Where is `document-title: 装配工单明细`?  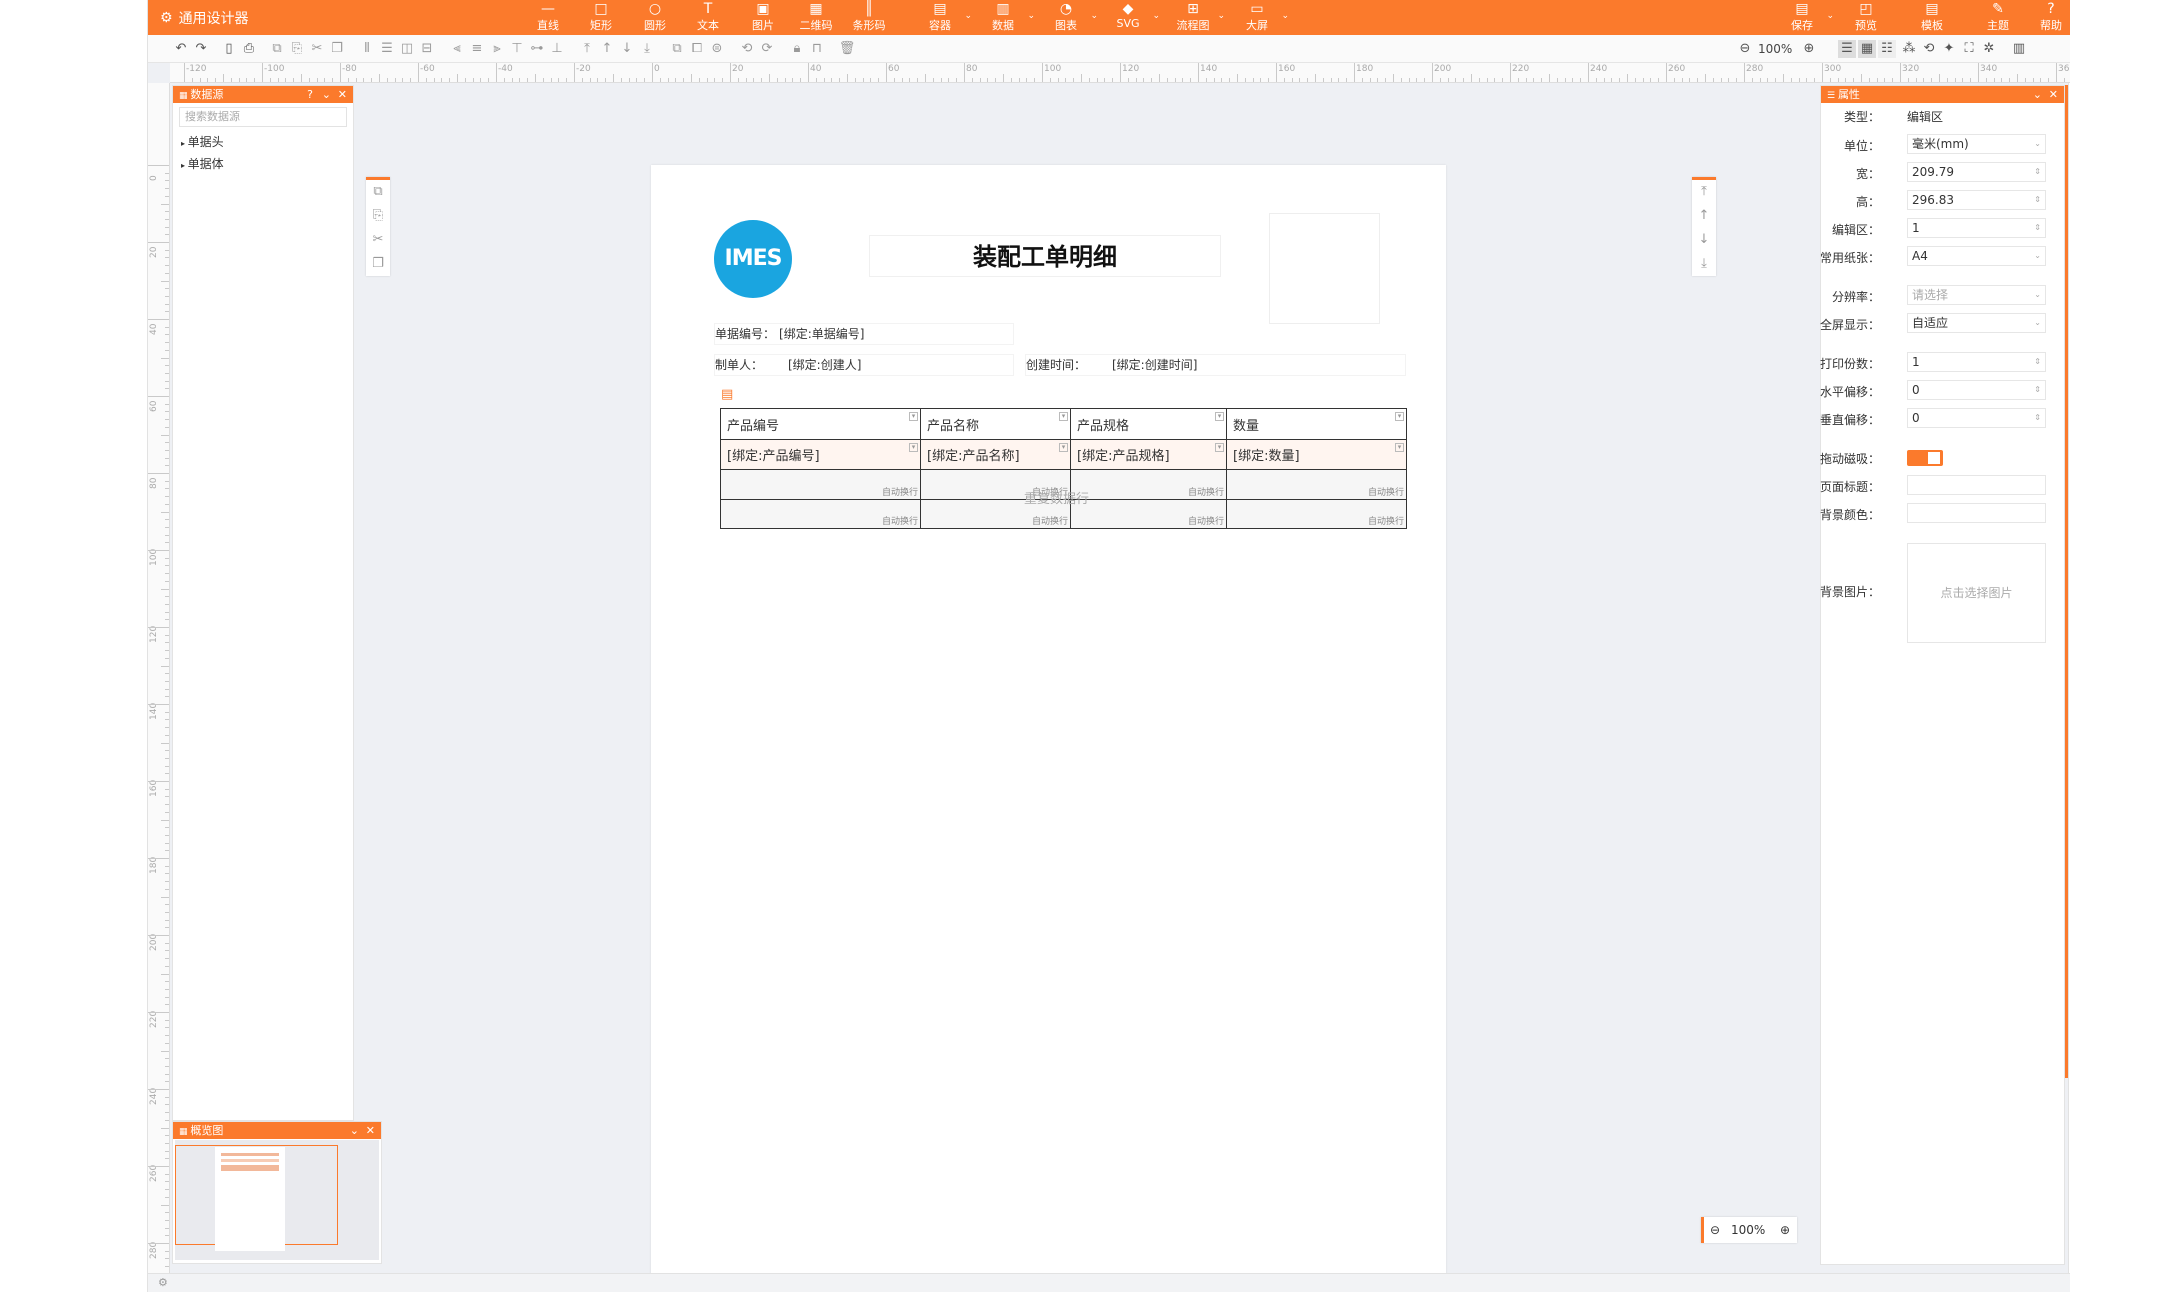 document-title: 装配工单明细 is located at coordinates (1045, 256).